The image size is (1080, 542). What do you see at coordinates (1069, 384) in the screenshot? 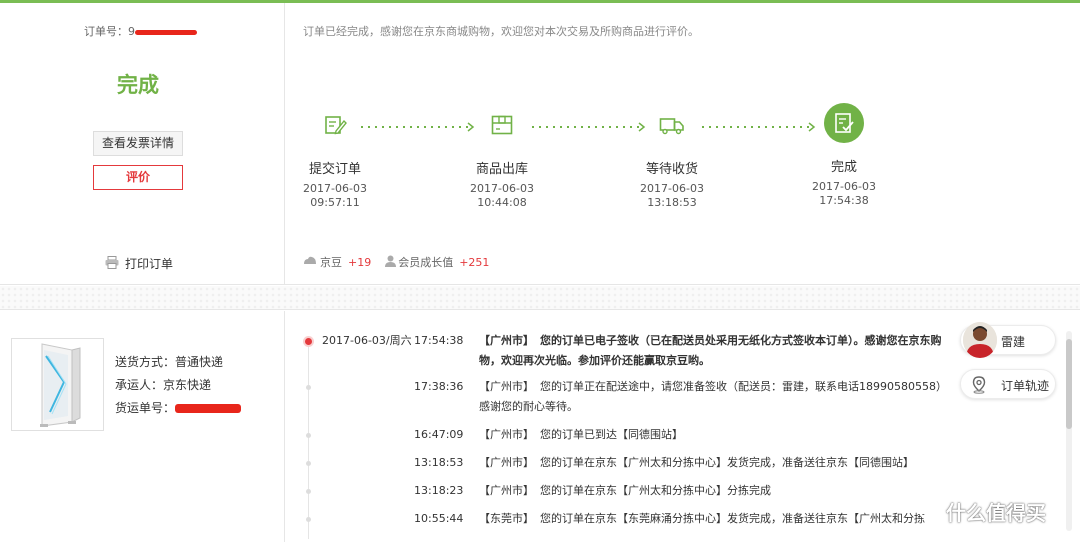
I see `scrollbar-thumb` at bounding box center [1069, 384].